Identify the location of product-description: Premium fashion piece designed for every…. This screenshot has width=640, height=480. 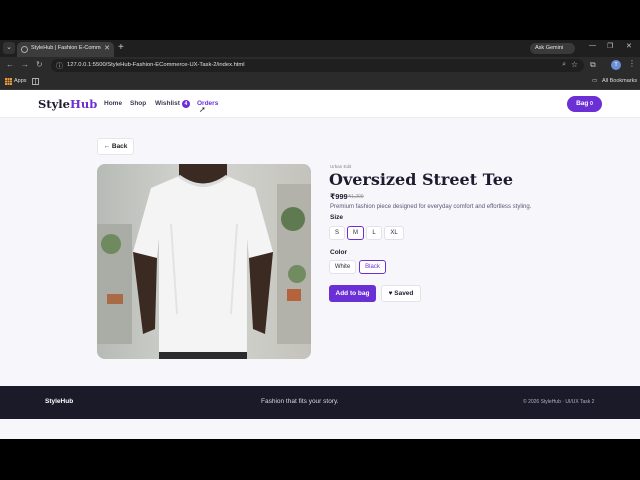
(431, 207).